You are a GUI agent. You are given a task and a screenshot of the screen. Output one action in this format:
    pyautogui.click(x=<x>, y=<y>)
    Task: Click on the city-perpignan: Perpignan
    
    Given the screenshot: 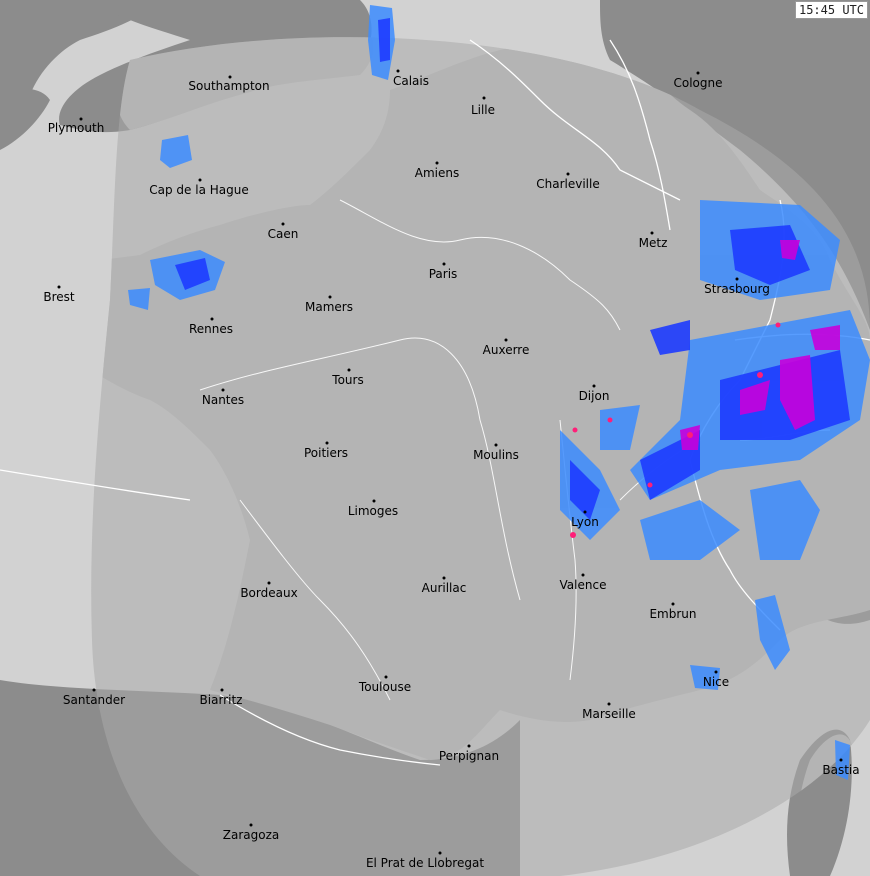 What is the action you would take?
    pyautogui.click(x=469, y=756)
    